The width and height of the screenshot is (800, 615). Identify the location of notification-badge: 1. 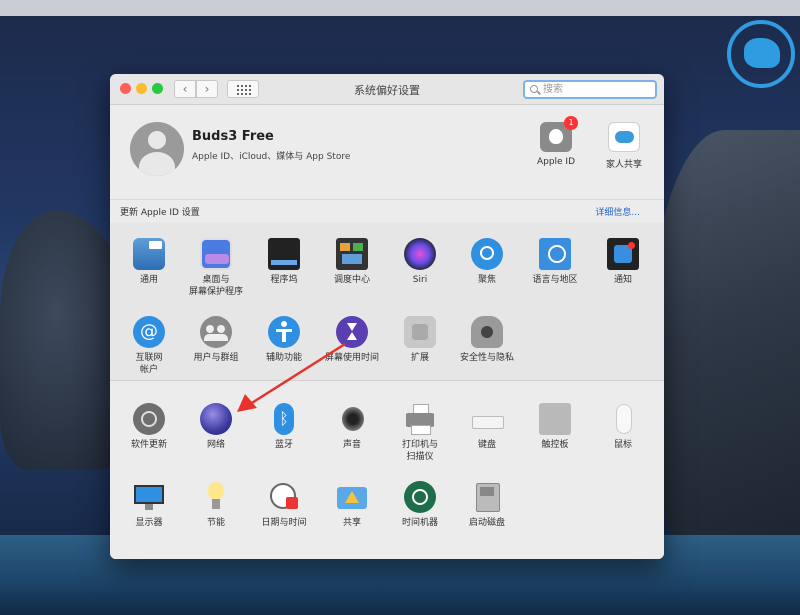
(571, 123).